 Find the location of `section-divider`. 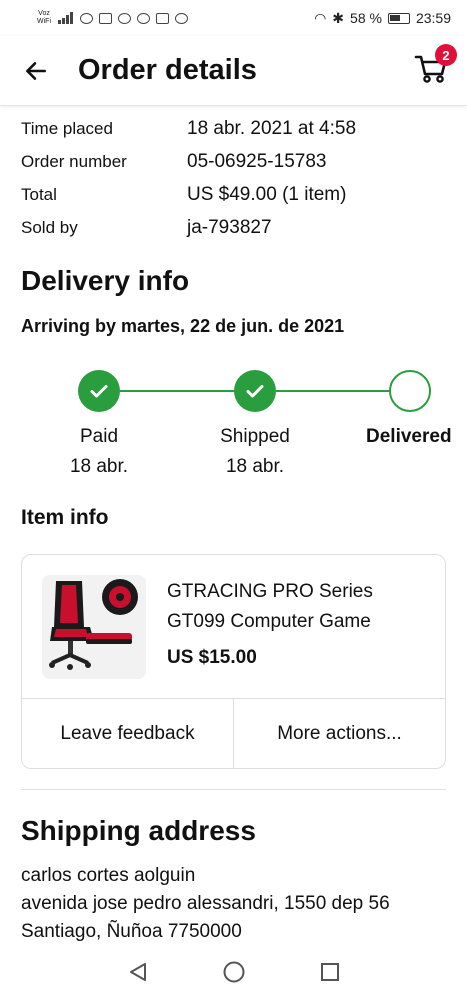

section-divider is located at coordinates (233, 789).